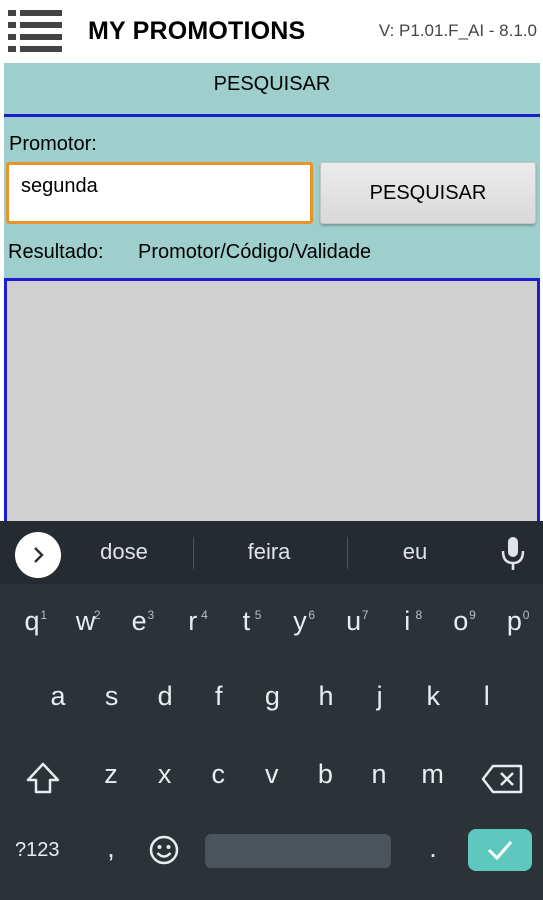 The width and height of the screenshot is (543, 900). I want to click on key-hint: 7, so click(365, 615).